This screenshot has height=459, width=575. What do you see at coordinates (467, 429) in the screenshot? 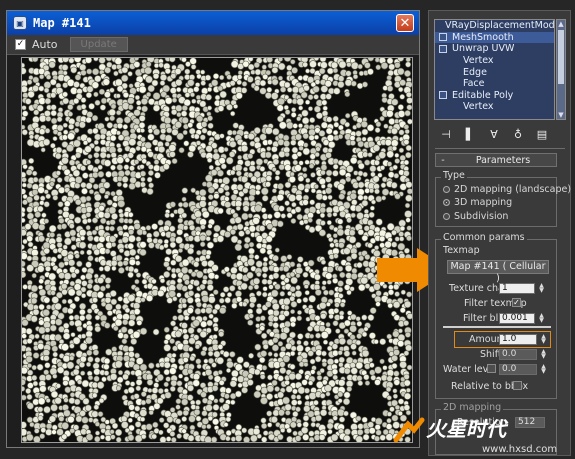
I see `watermark-brand: 火星时代` at bounding box center [467, 429].